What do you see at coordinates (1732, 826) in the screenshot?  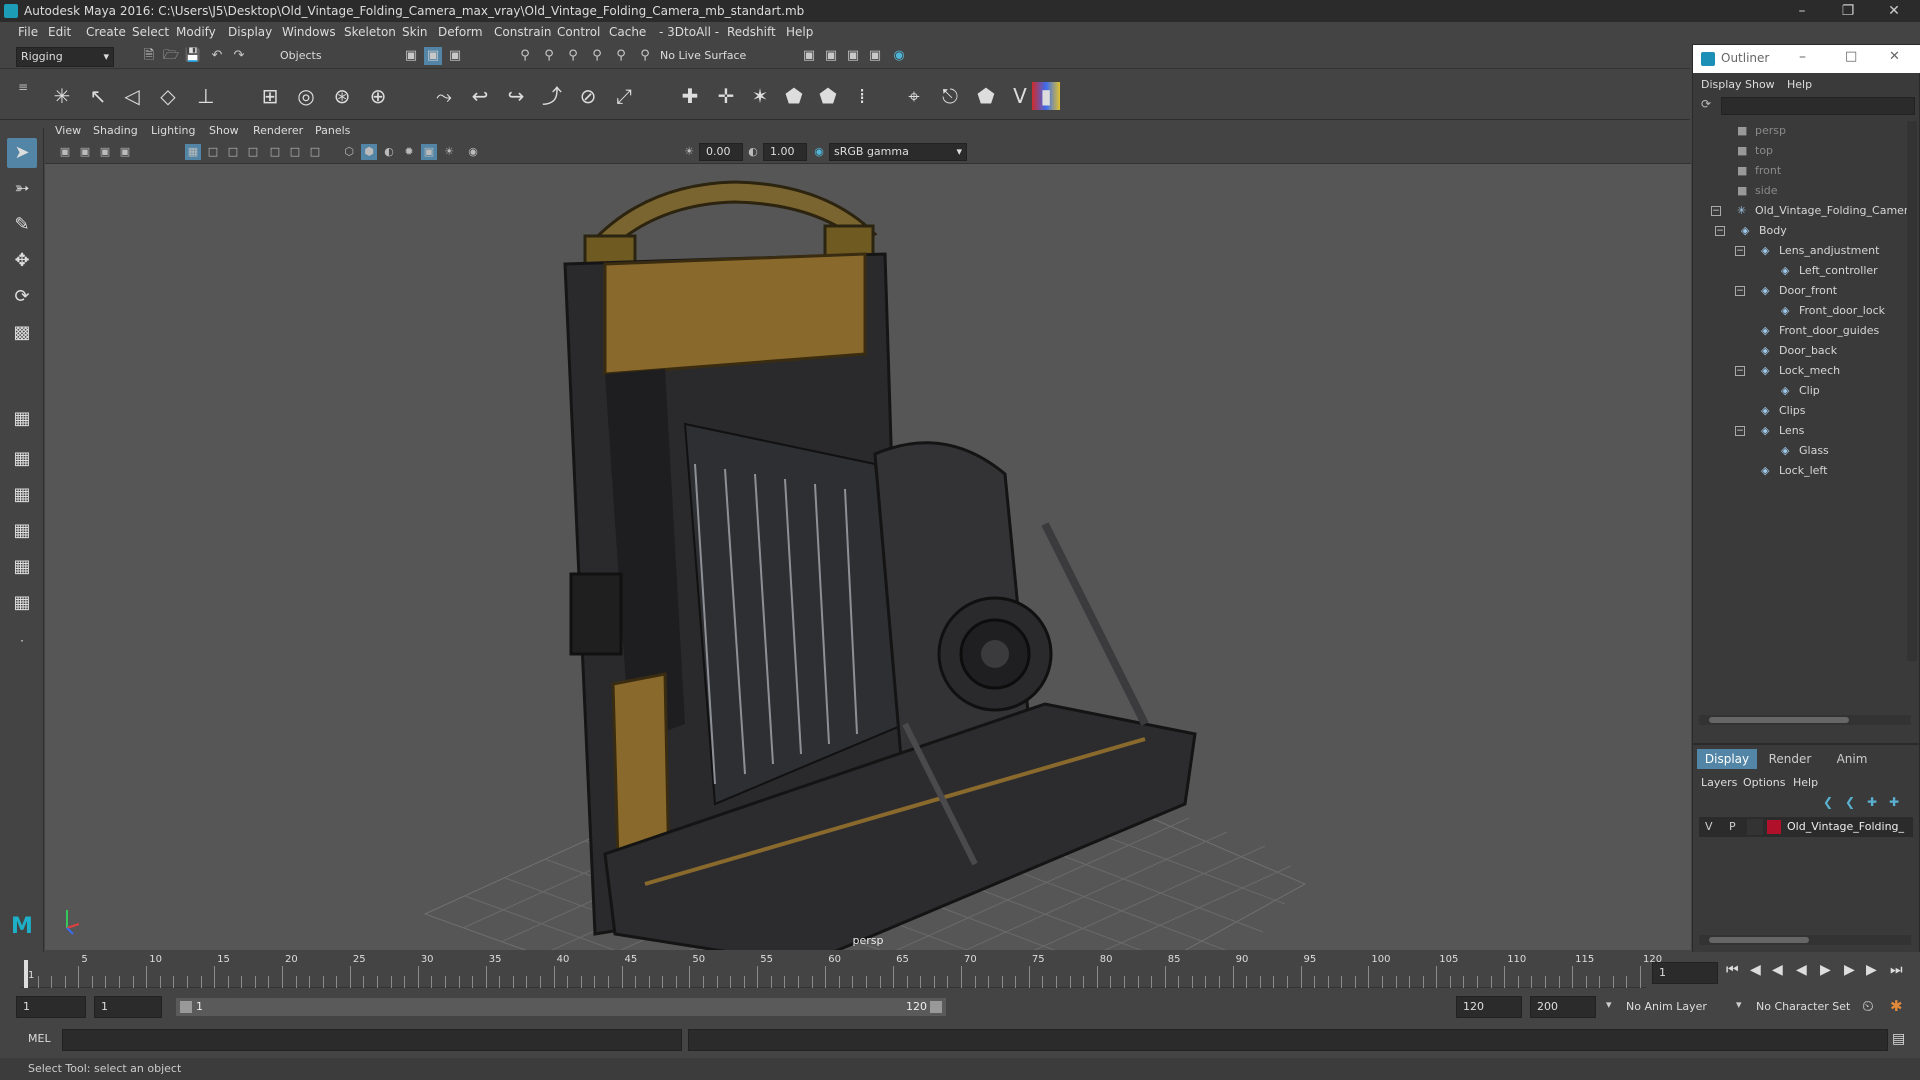 I see `layer-playback-toggle: P` at bounding box center [1732, 826].